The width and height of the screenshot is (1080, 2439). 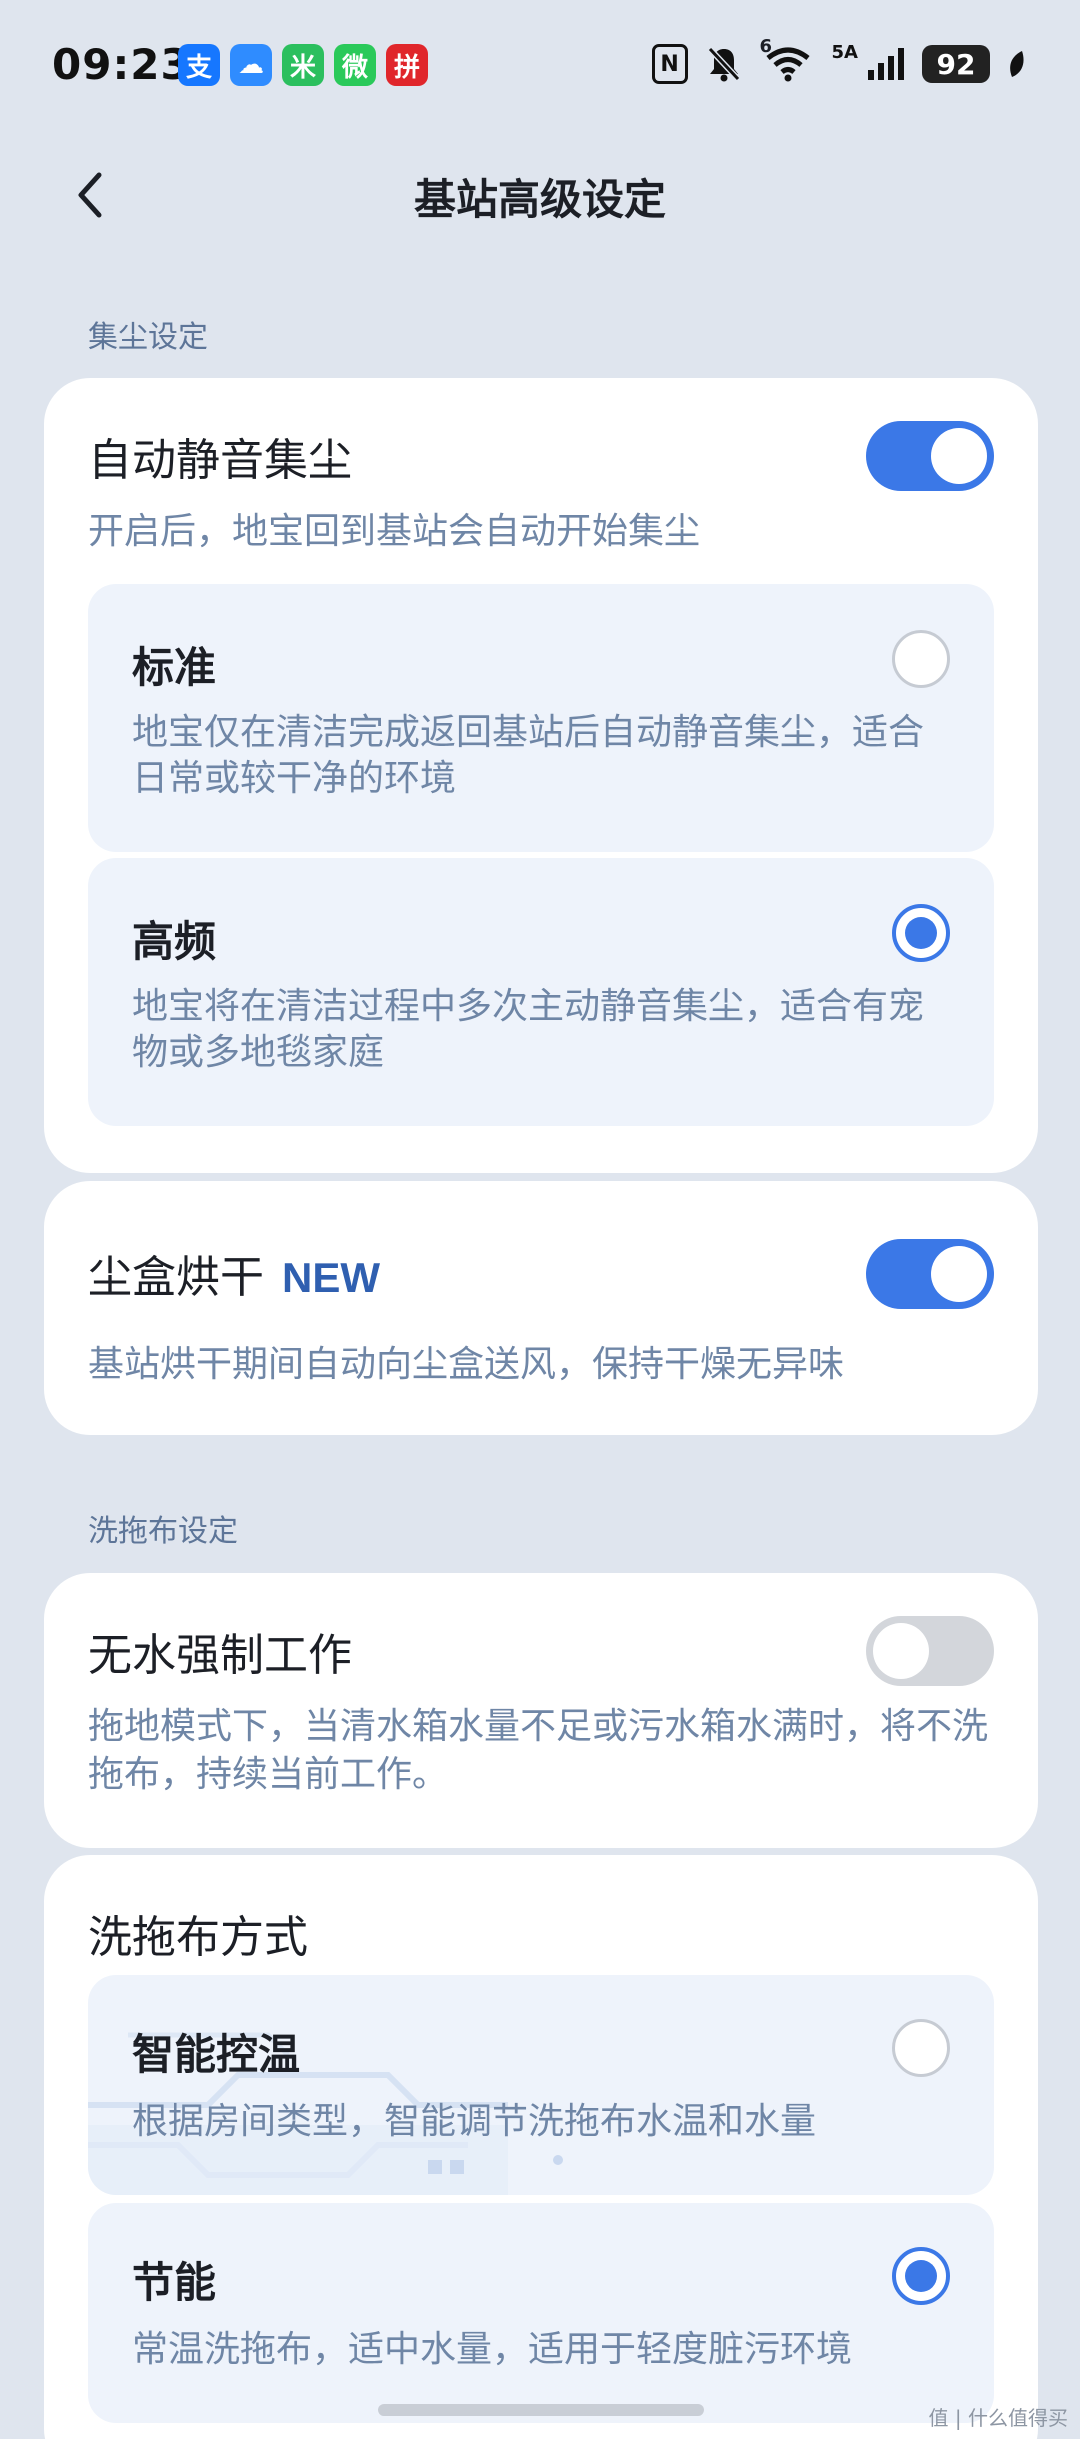 What do you see at coordinates (492, 2349) in the screenshot?
I see `option-desc: 常温洗拖布，适中水量，适用于轻度脏污环境` at bounding box center [492, 2349].